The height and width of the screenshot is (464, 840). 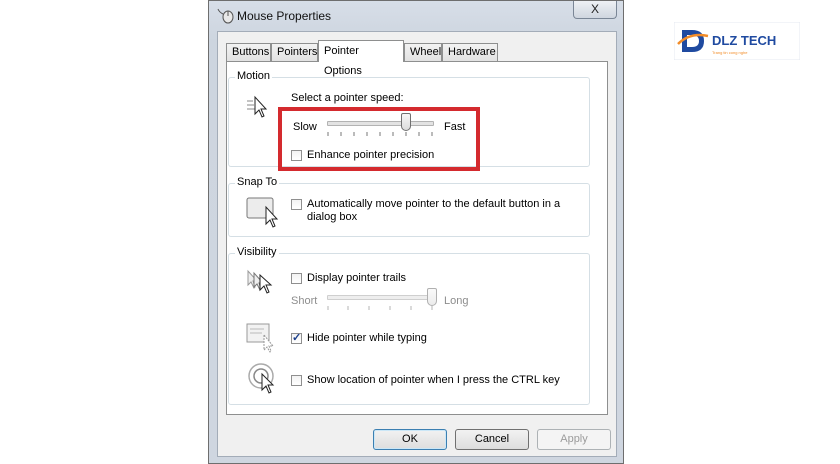 I want to click on hide-pointer-label: Hide pointer while typing, so click(x=367, y=338).